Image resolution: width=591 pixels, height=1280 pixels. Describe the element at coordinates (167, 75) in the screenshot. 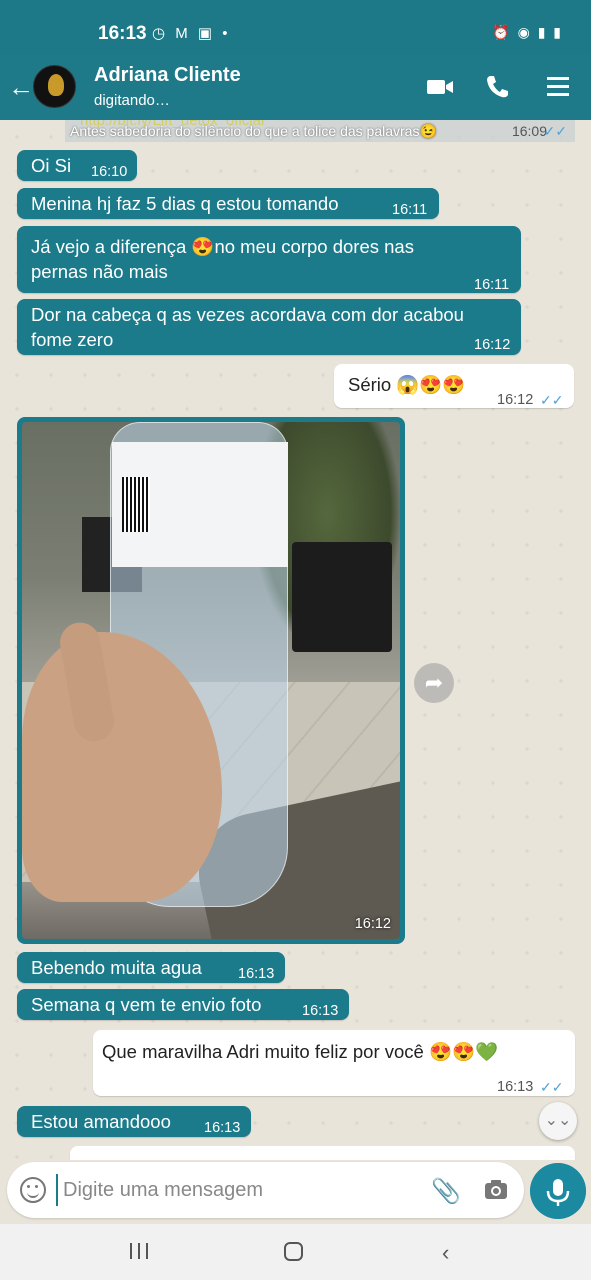

I see `contact-name: Adriana Cliente` at that location.